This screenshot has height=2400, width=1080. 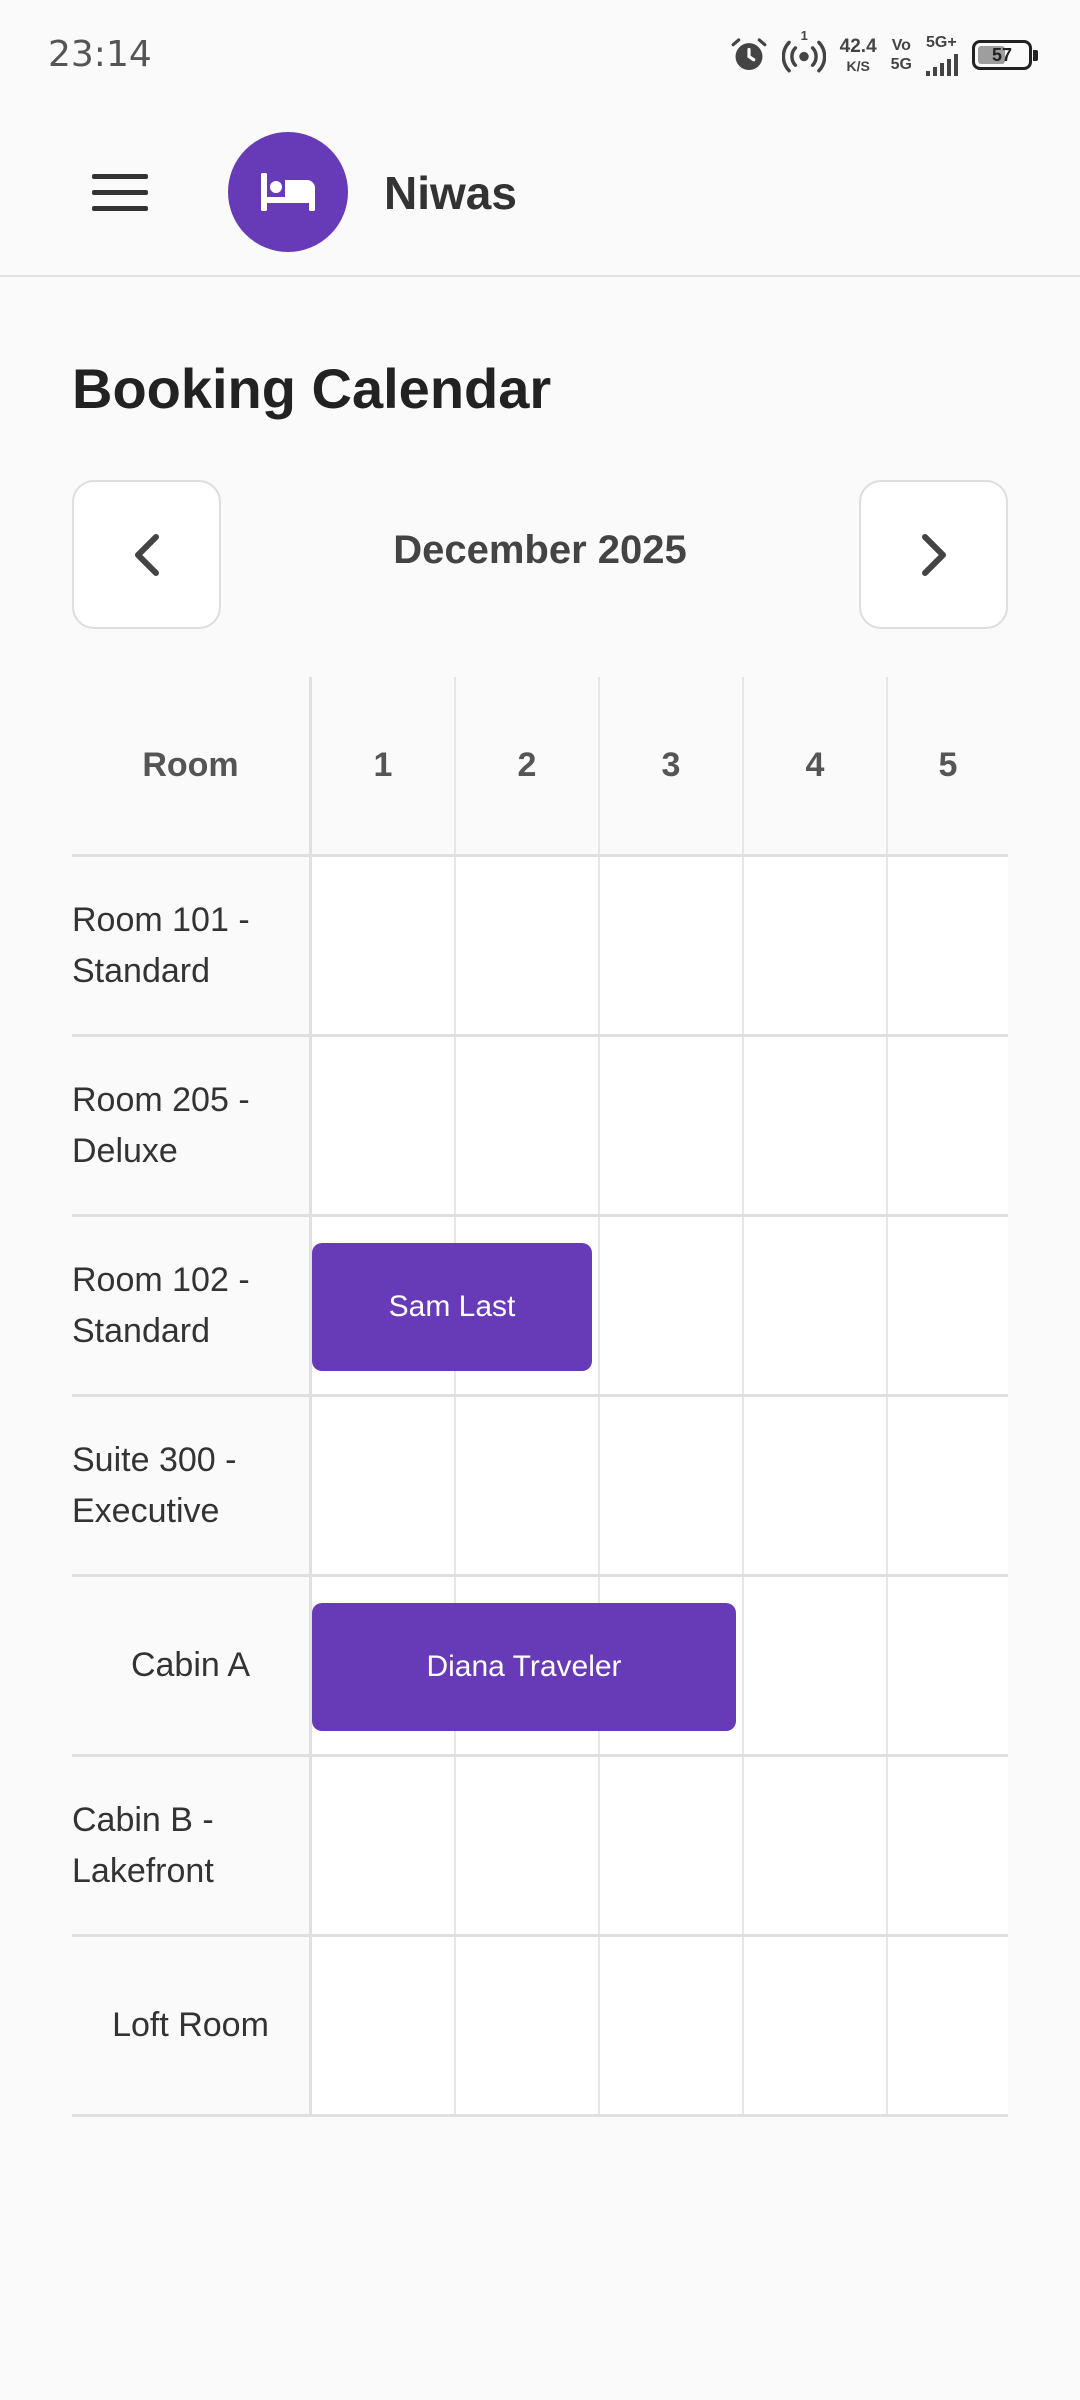 What do you see at coordinates (884, 54) in the screenshot?
I see `status-icons: 1 42.4 K/S Vo 5G 5G+ 57` at bounding box center [884, 54].